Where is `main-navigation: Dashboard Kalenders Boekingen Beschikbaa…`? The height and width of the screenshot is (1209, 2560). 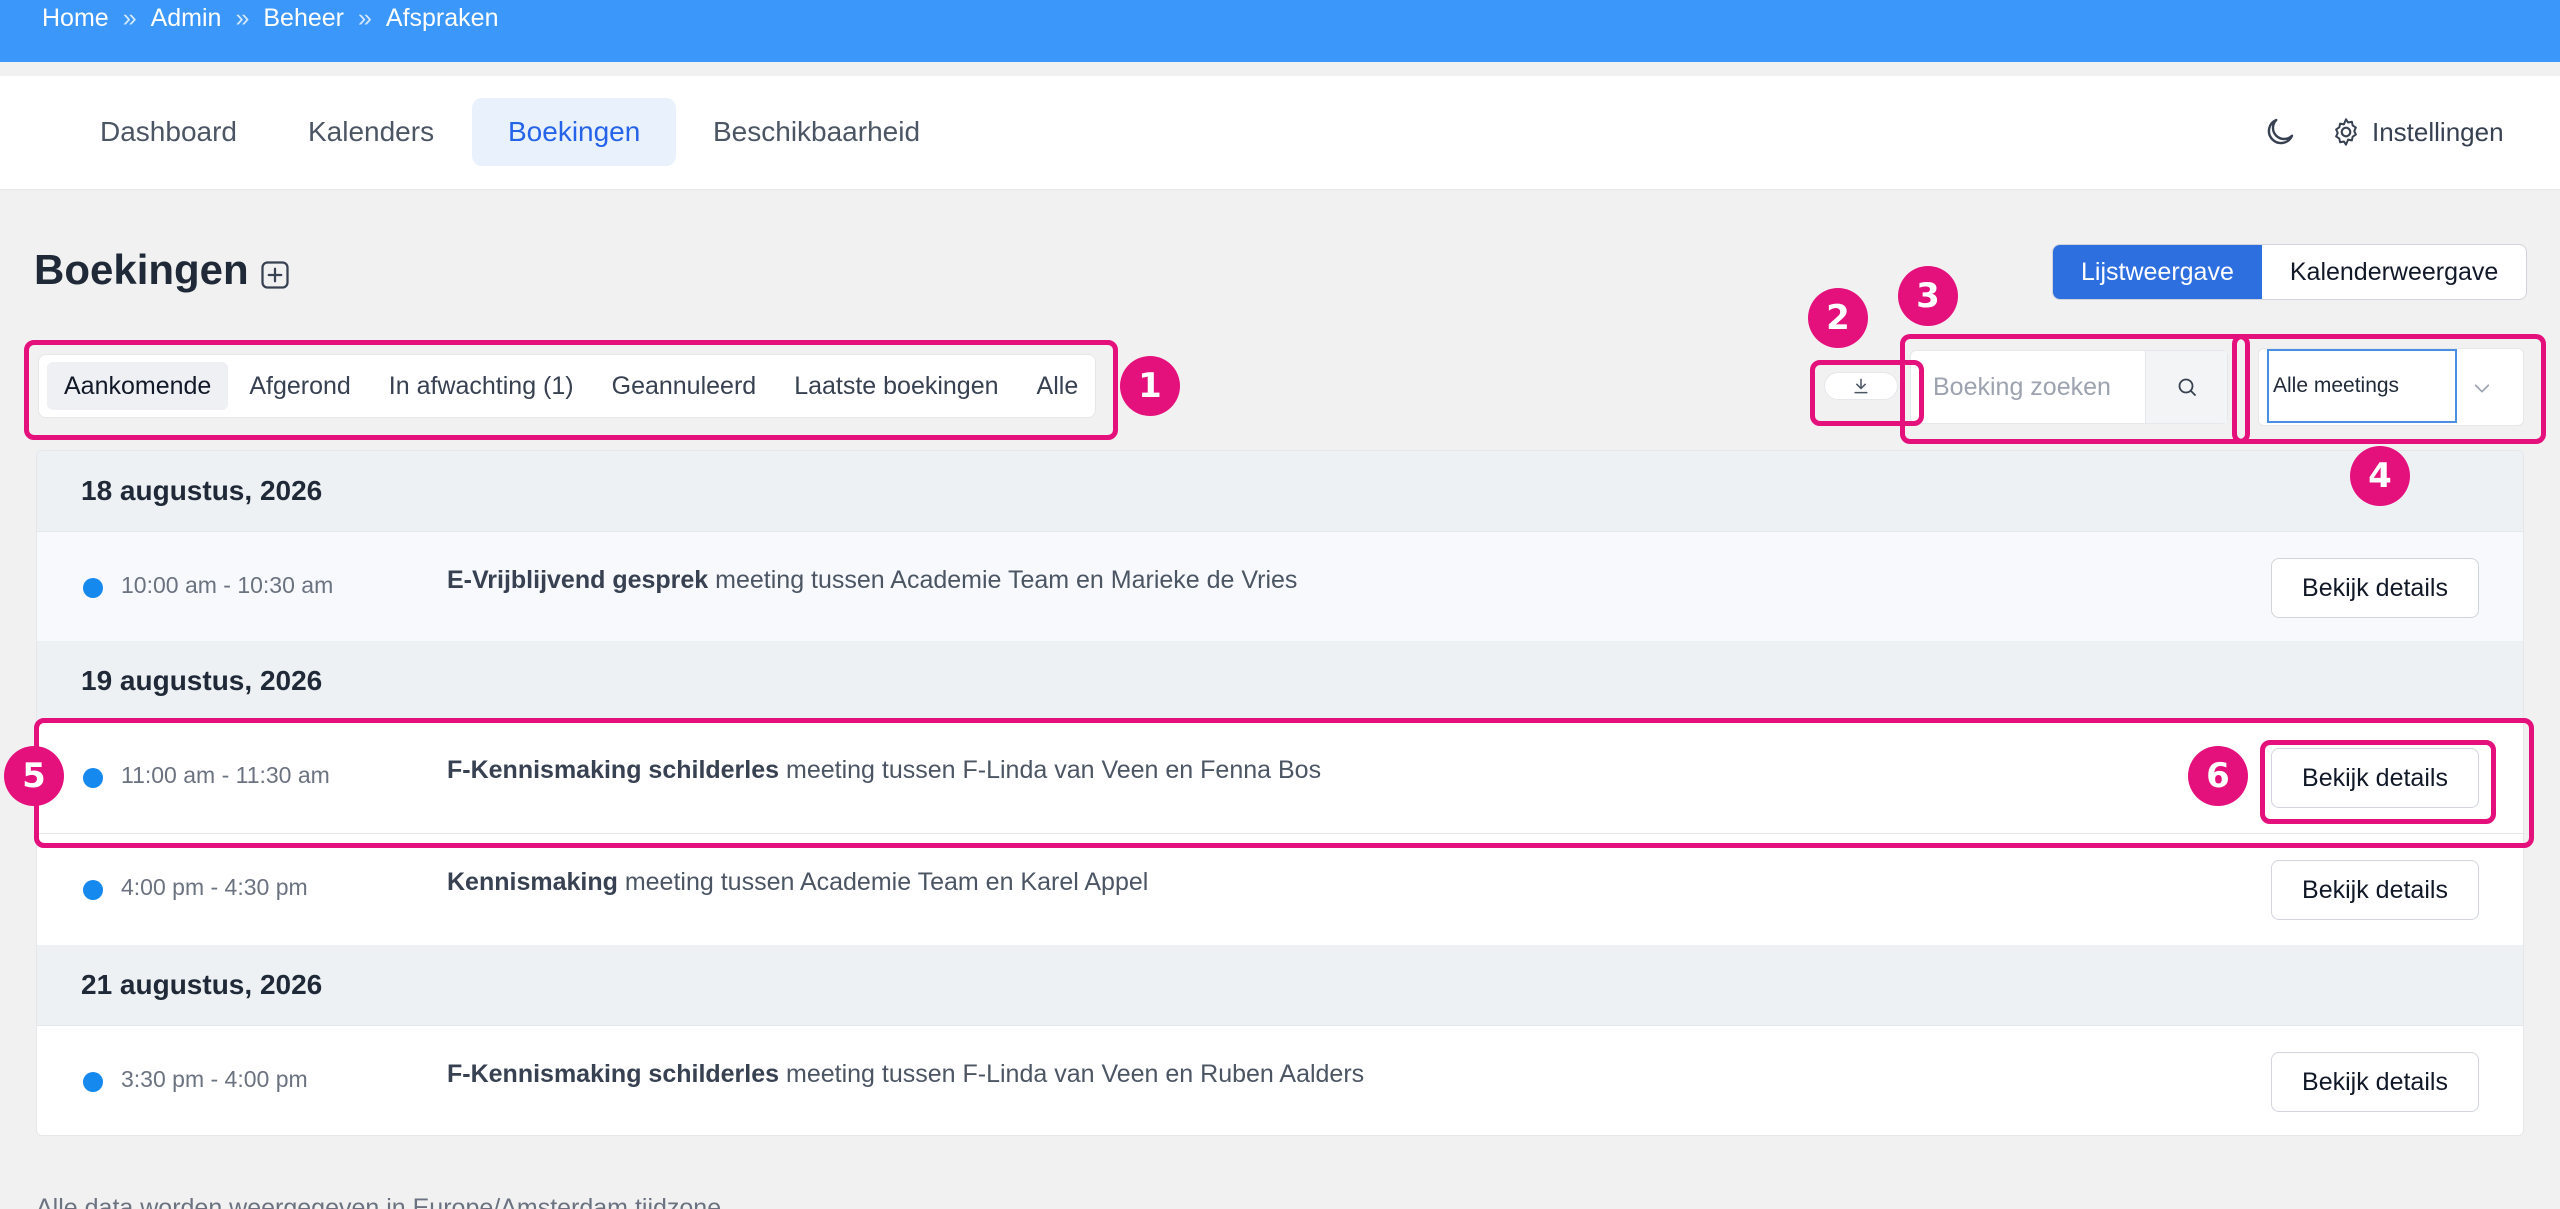 main-navigation: Dashboard Kalenders Boekingen Beschikbaa… is located at coordinates (1280, 133).